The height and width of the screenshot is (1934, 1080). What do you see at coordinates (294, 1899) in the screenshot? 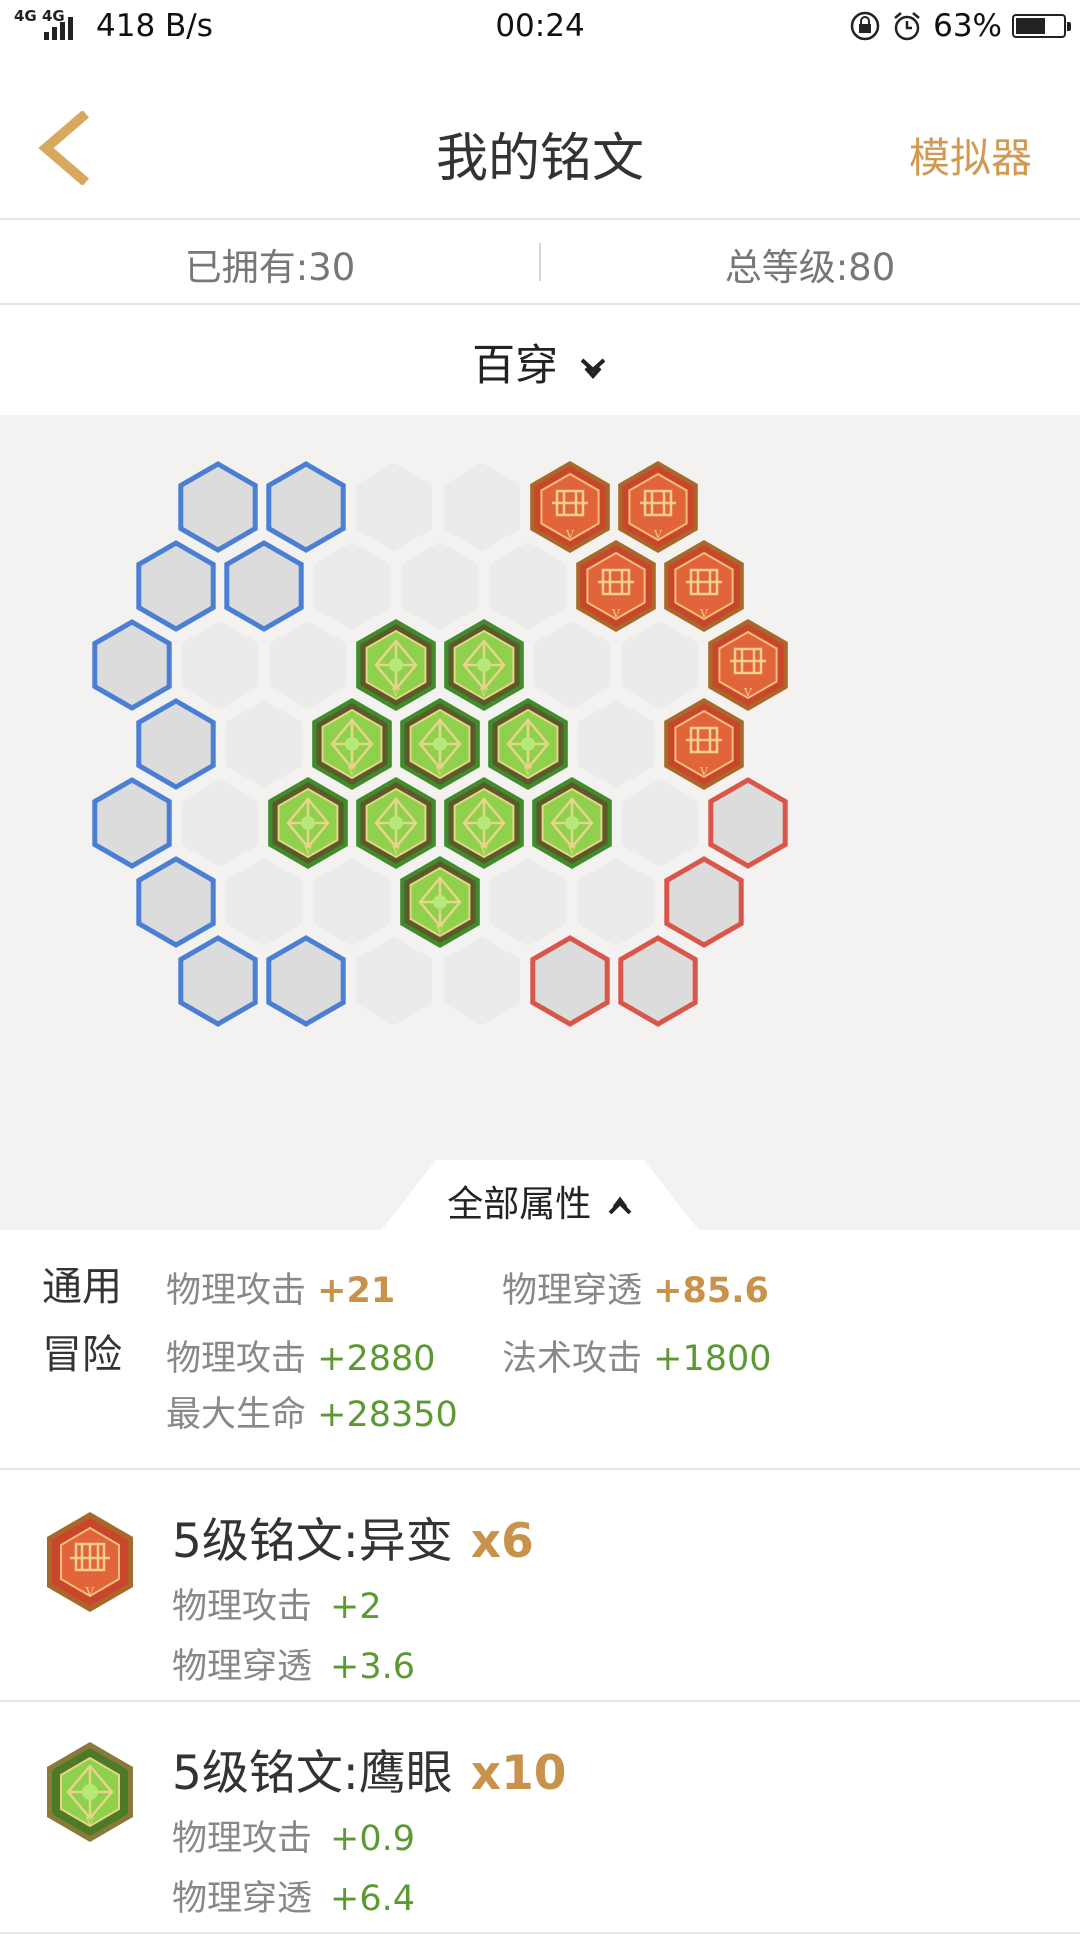
I see `rune-stat: 物理穿透 +6.4` at bounding box center [294, 1899].